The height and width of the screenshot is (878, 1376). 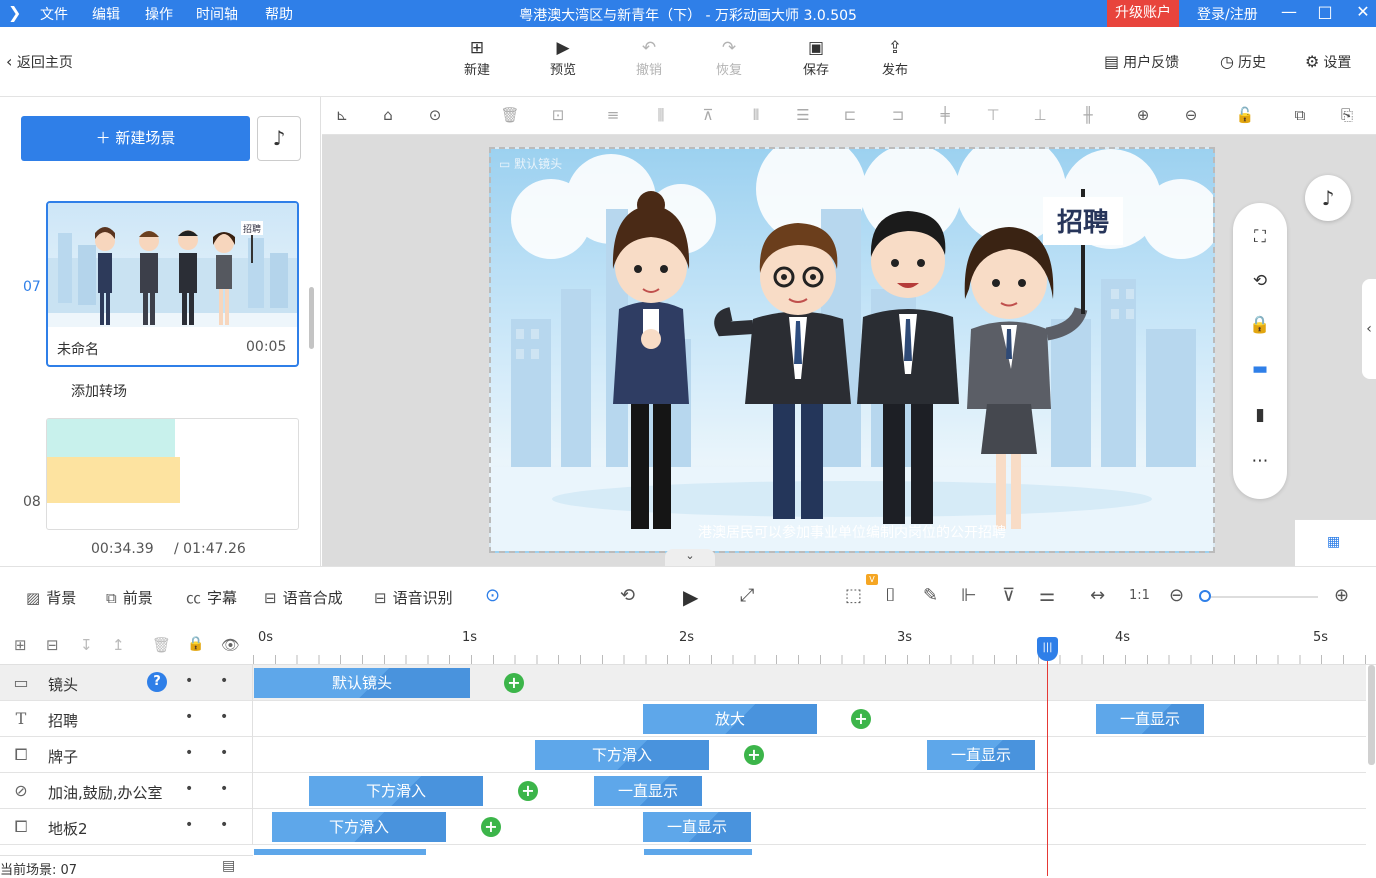 I want to click on more-dots-icon: ⋯, so click(x=1260, y=461).